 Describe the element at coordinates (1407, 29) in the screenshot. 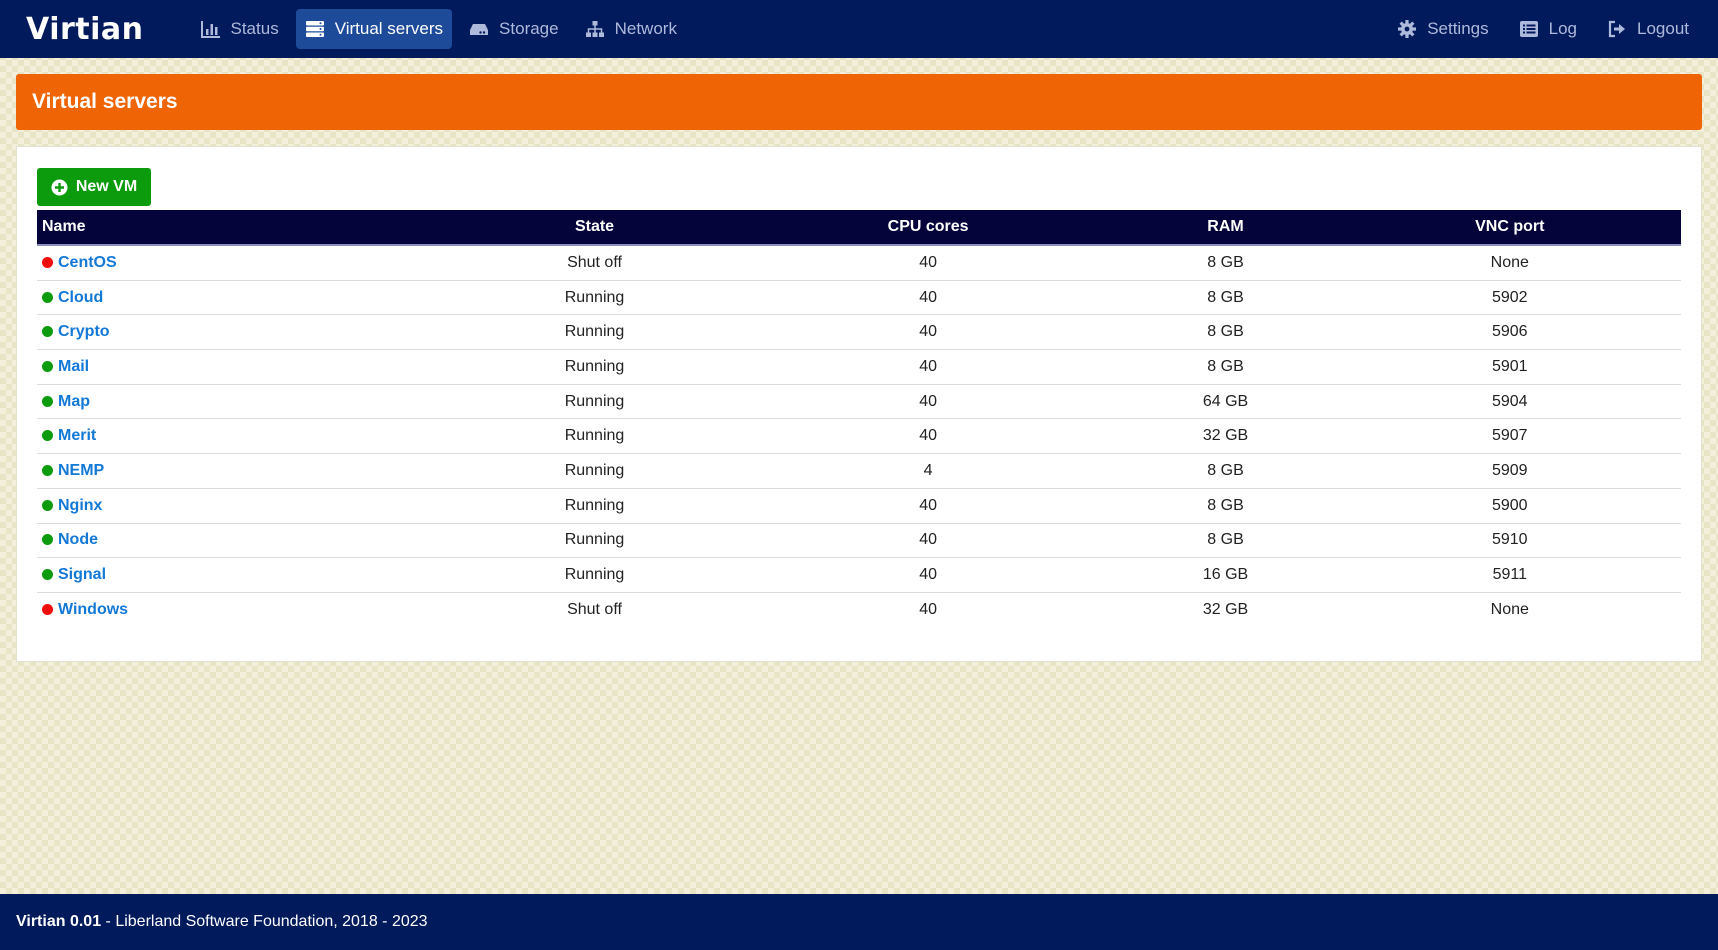

I see `gear-icon` at that location.